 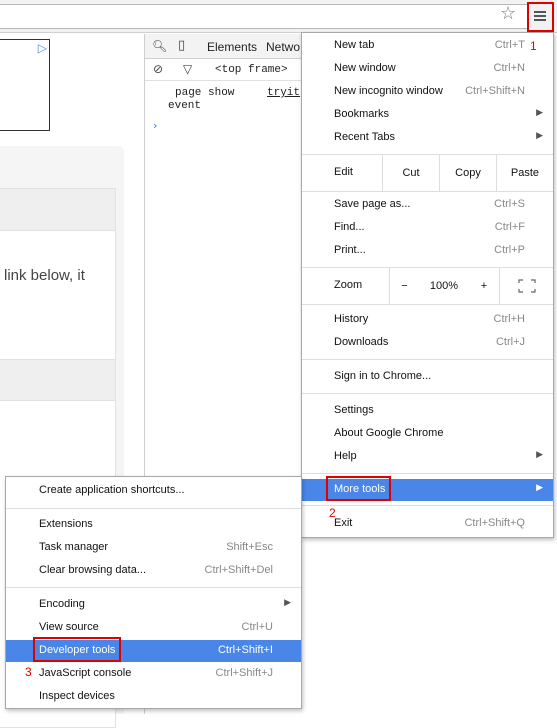 I want to click on frame-selector: <top frame>, so click(x=251, y=70).